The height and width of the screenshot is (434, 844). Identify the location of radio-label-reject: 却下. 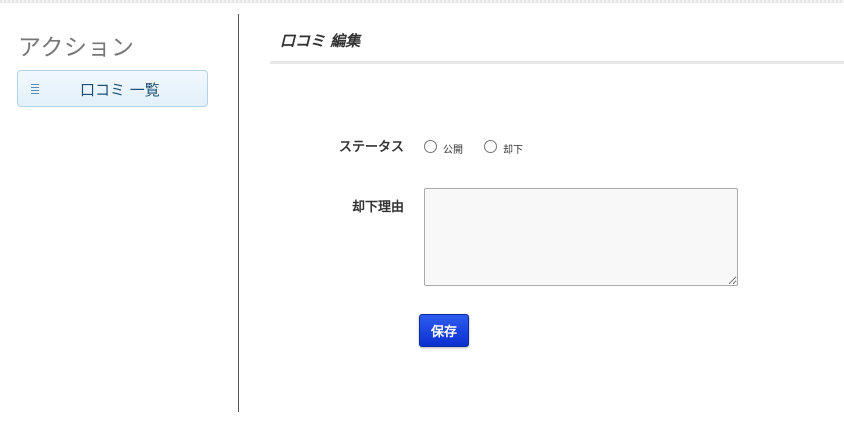
(513, 150).